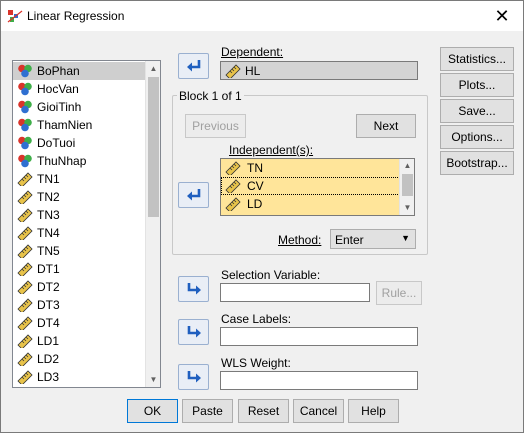 The image size is (524, 433). I want to click on variable-item-bophan: BoPhan, so click(79, 71).